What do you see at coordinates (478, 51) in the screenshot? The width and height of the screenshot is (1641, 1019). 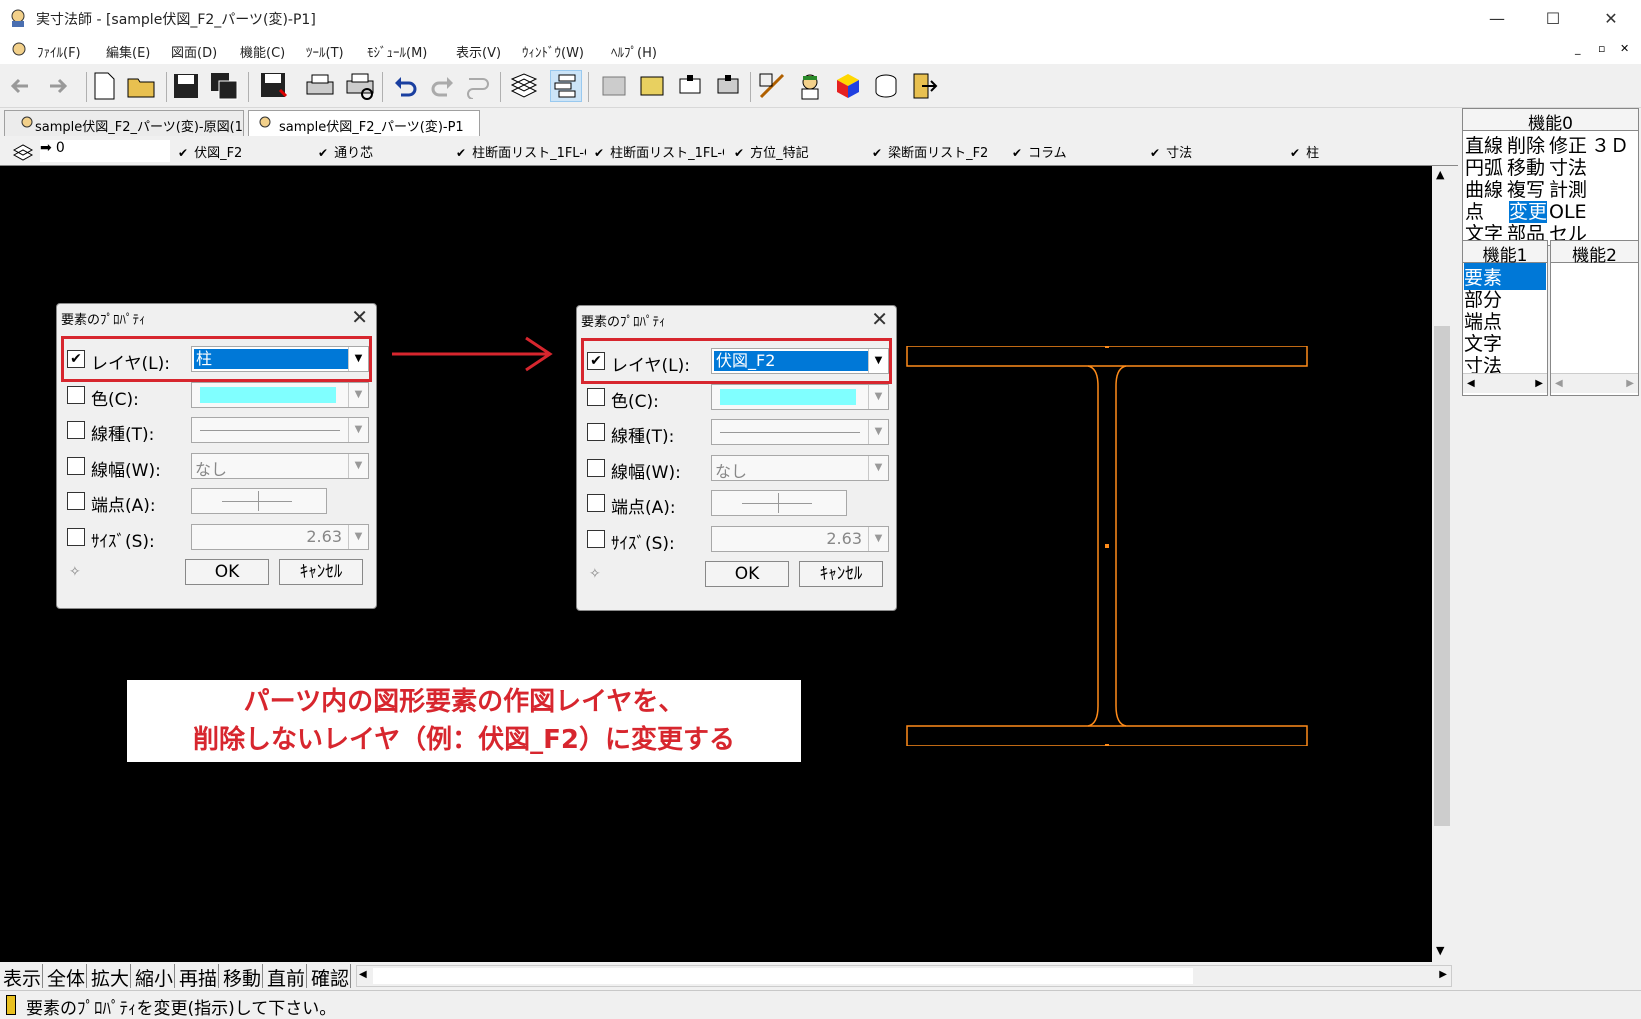 I see `menu-view: 表示(V)` at bounding box center [478, 51].